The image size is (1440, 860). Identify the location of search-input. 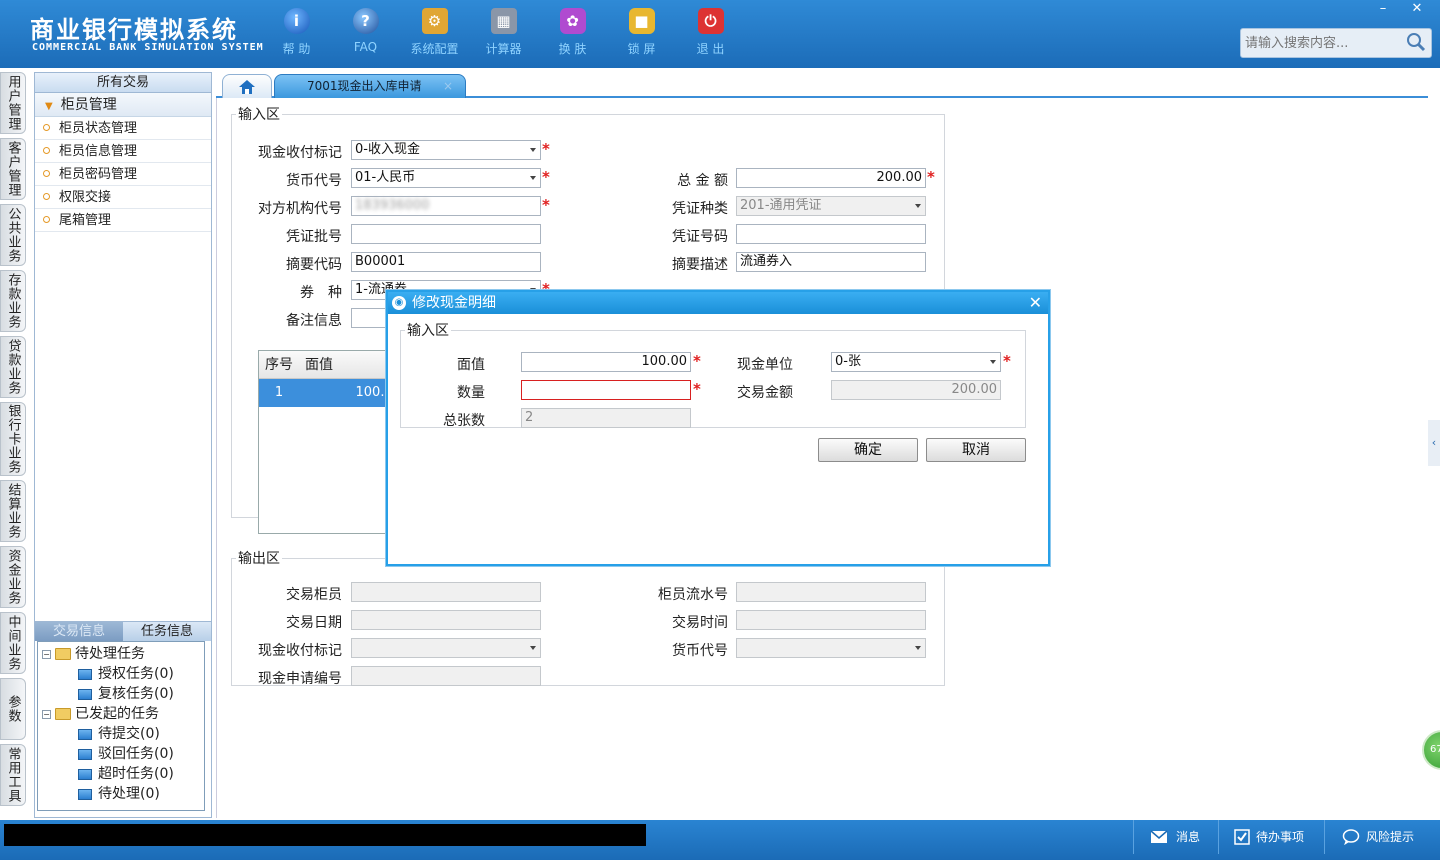
(1321, 43).